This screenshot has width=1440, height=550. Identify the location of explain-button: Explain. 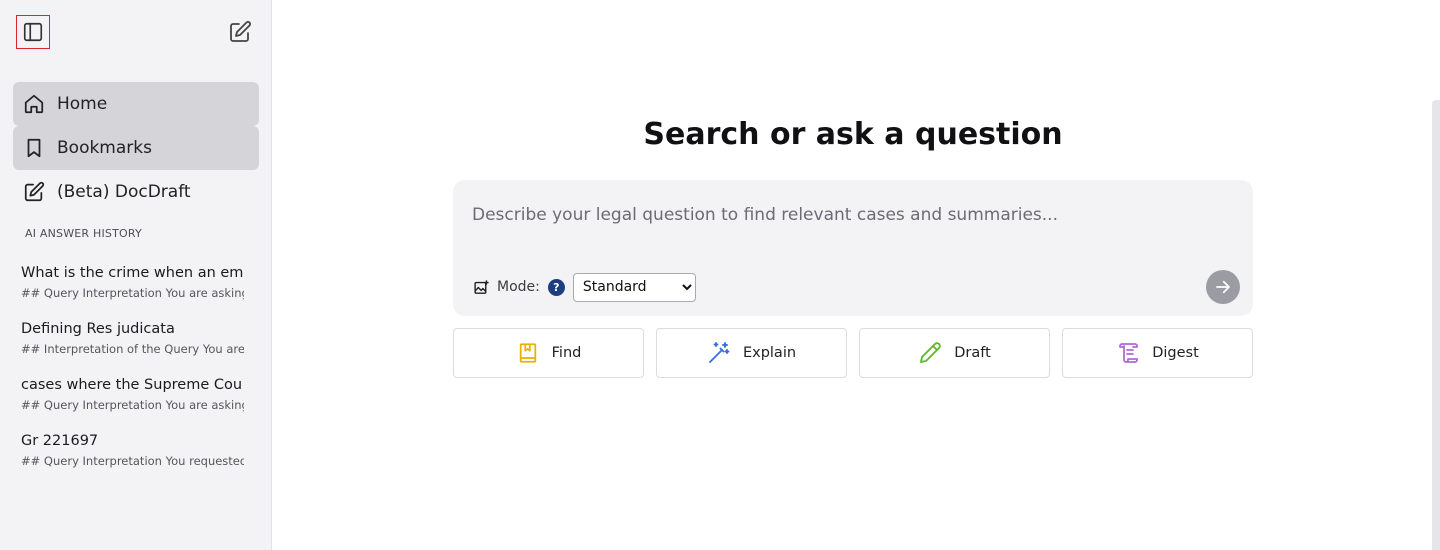
(751, 353).